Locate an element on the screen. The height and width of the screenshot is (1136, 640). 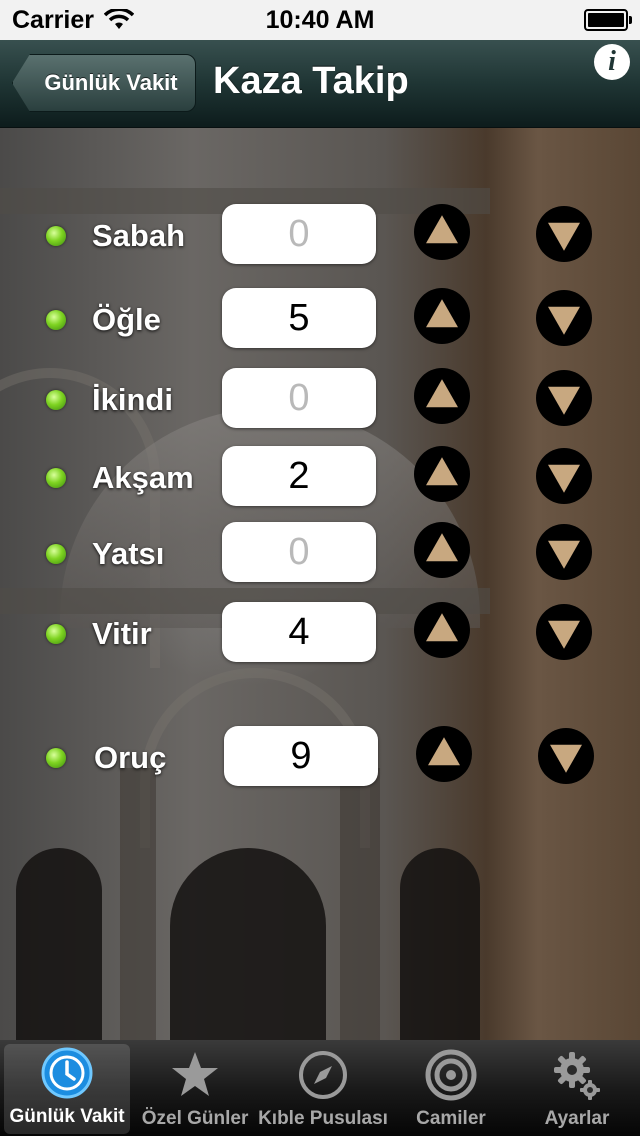
status-bar: Carrier 10:40 AM is located at coordinates (320, 20).